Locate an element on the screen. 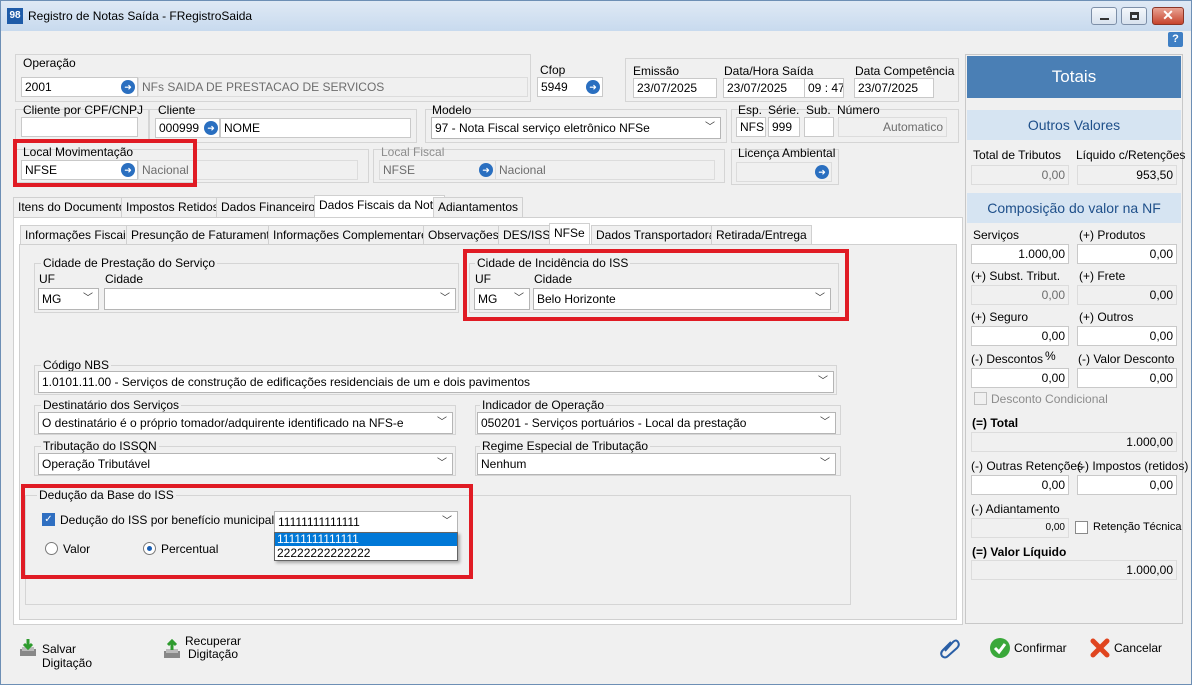 Image resolution: width=1192 pixels, height=685 pixels. total-label: (=) Total is located at coordinates (995, 423).